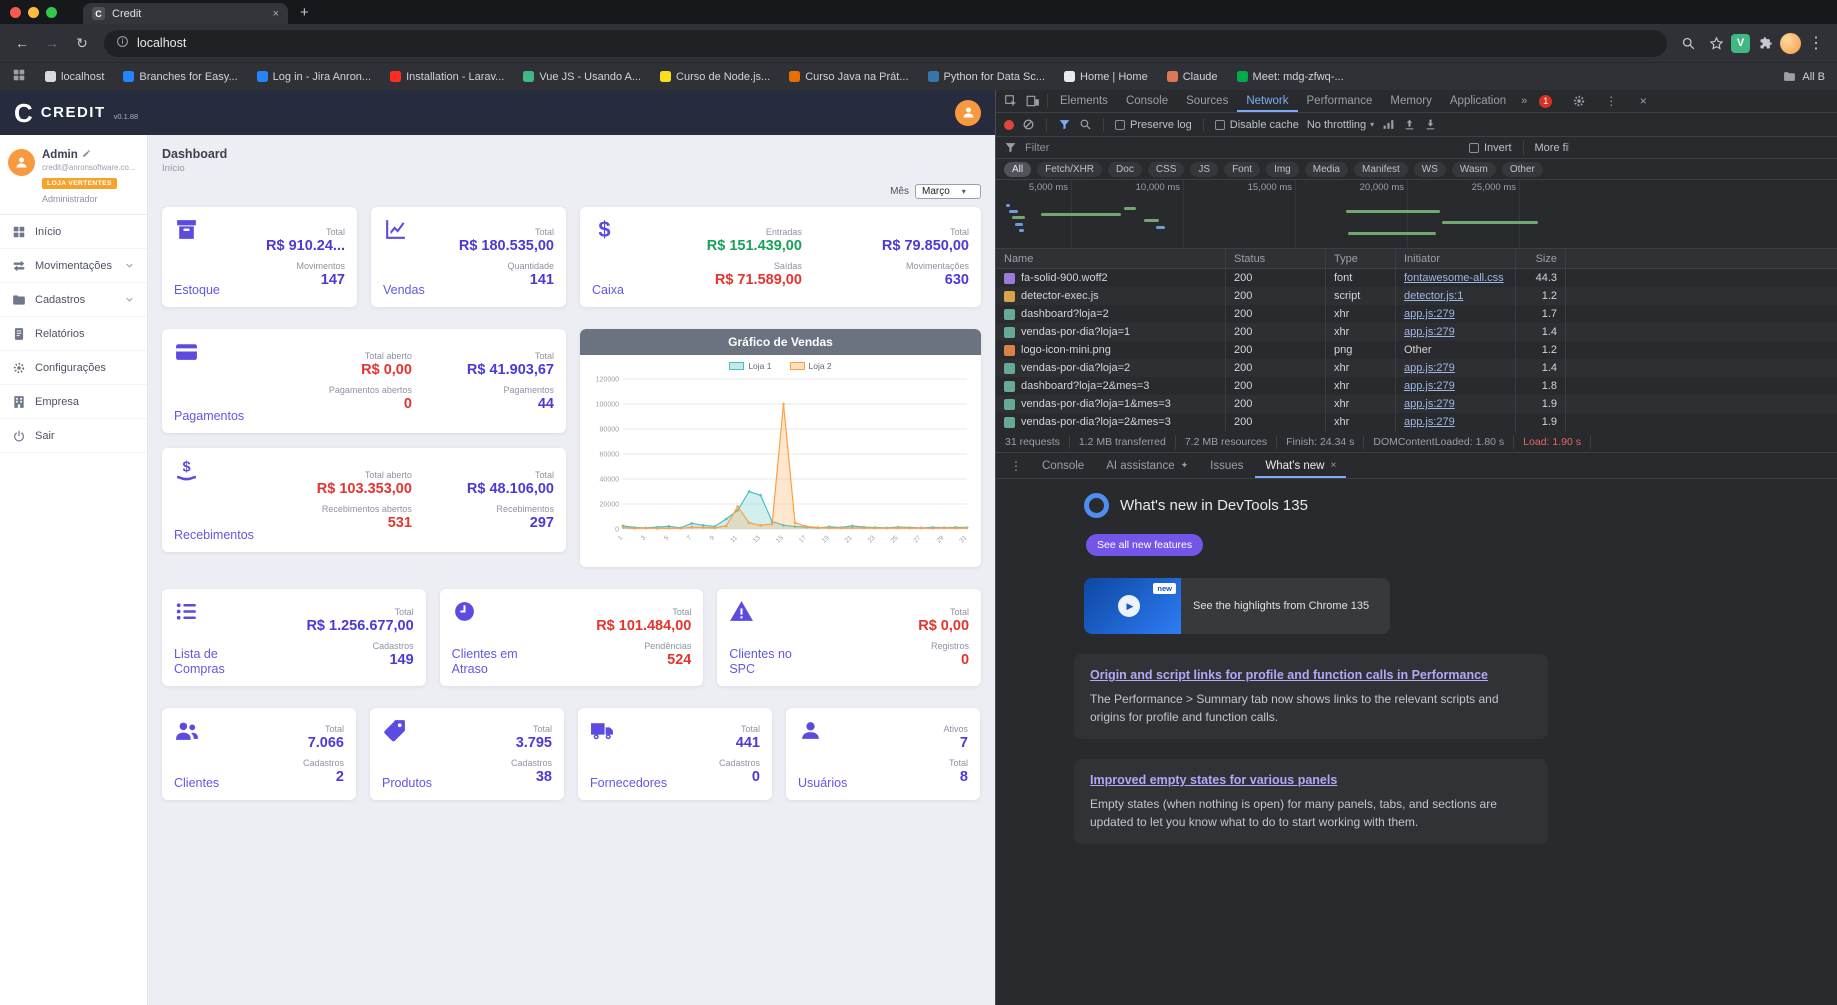 Image resolution: width=1837 pixels, height=1005 pixels. I want to click on filter-chip-media: Media, so click(1326, 169).